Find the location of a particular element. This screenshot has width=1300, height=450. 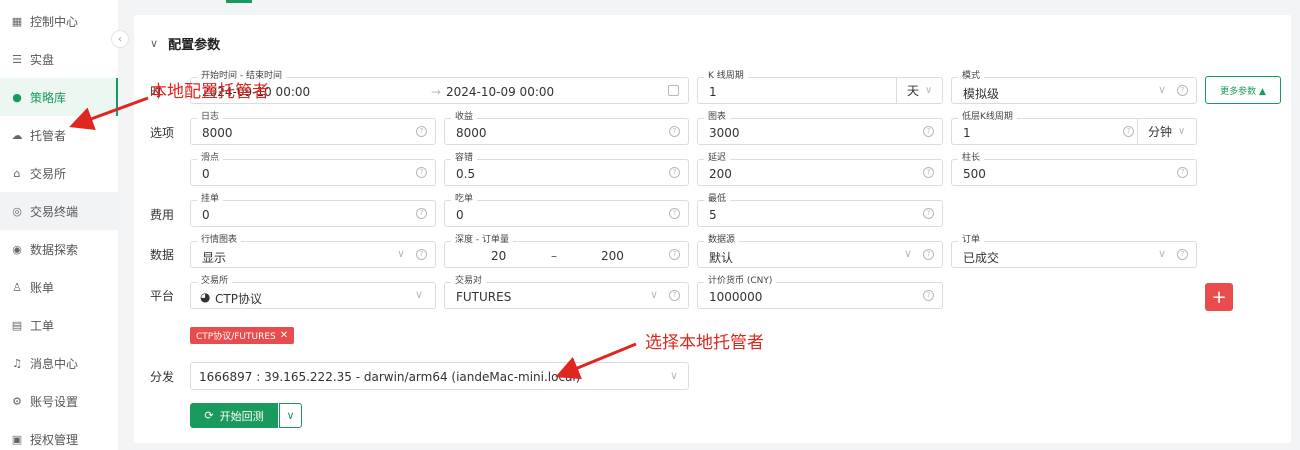

sidebar-item-live: ☰ 实盘 is located at coordinates (59, 59).